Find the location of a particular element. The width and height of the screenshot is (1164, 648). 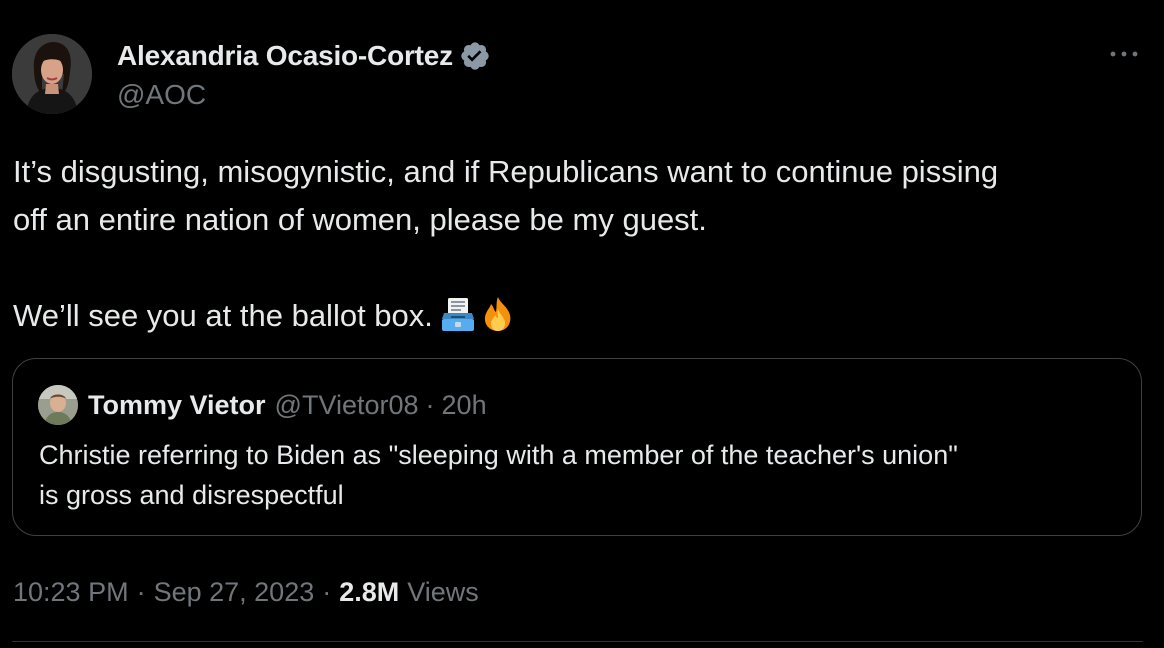

author-name-row: Alexandria Ocasio-Cortez is located at coordinates (304, 56).